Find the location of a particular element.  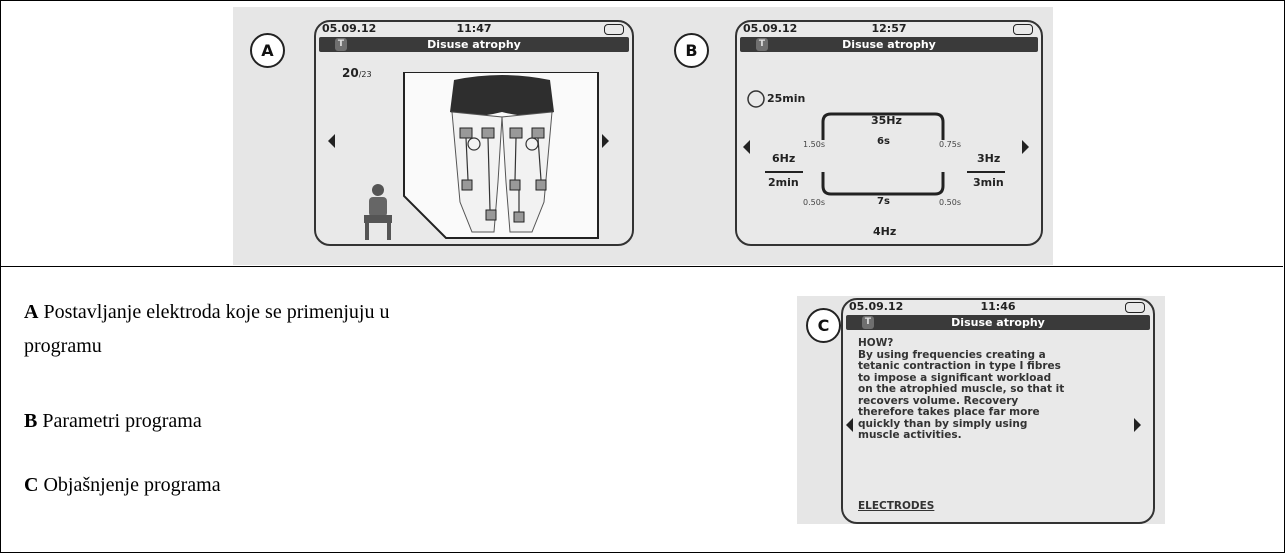

bottom-frequency: 4Hz is located at coordinates (885, 231).